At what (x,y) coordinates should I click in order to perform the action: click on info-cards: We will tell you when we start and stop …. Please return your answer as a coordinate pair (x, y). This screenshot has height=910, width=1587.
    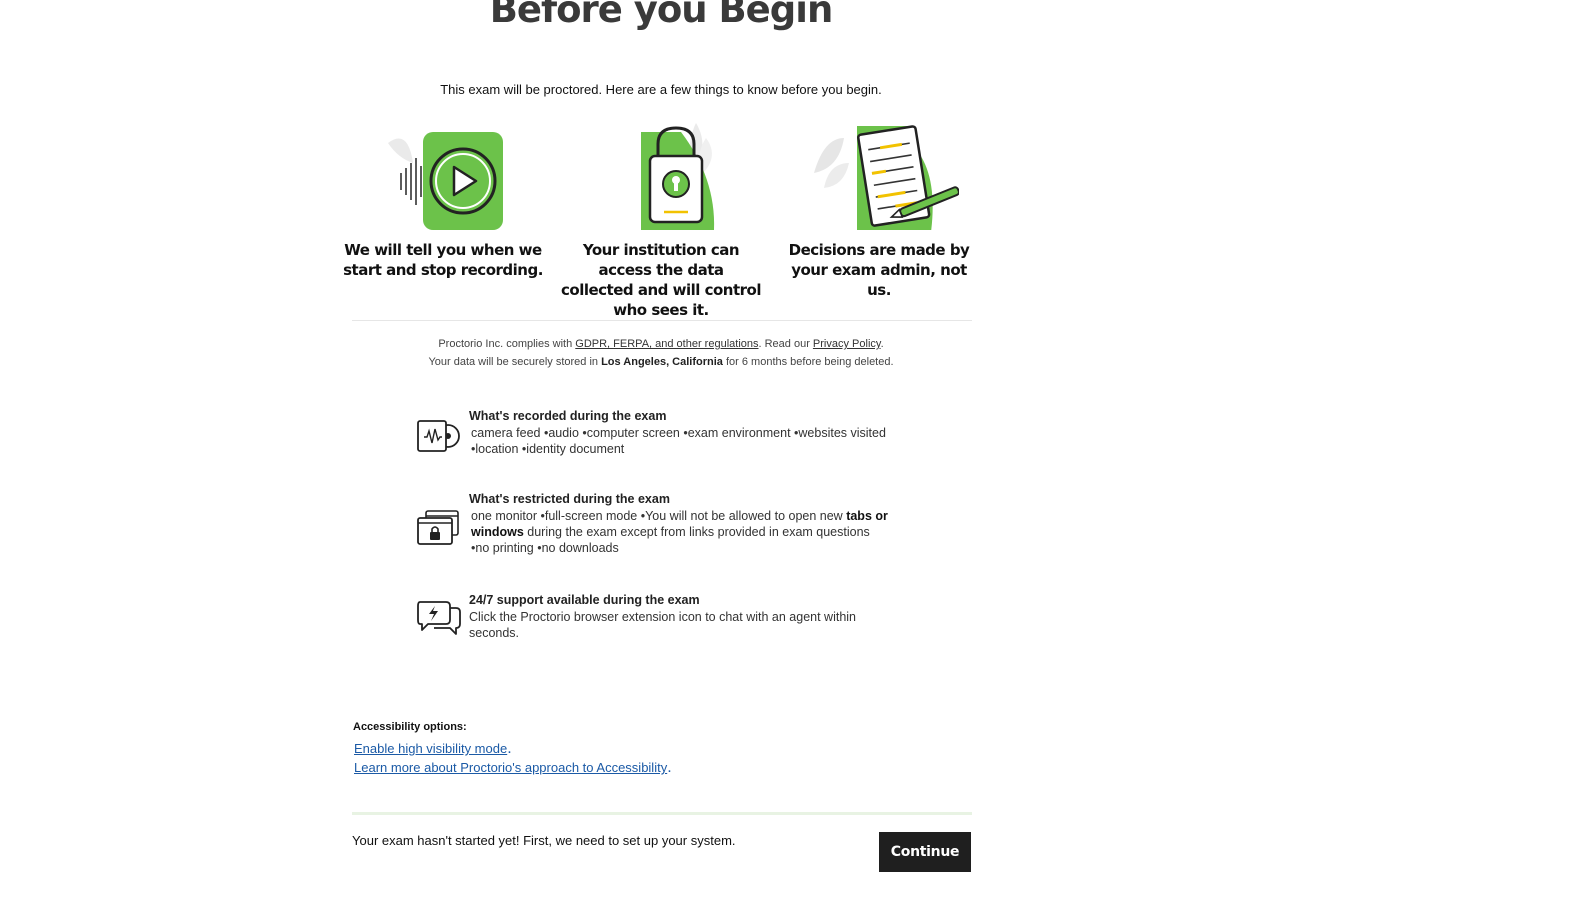
    Looking at the image, I should click on (657, 218).